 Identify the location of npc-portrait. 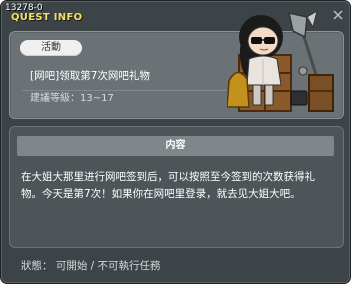
(282, 61).